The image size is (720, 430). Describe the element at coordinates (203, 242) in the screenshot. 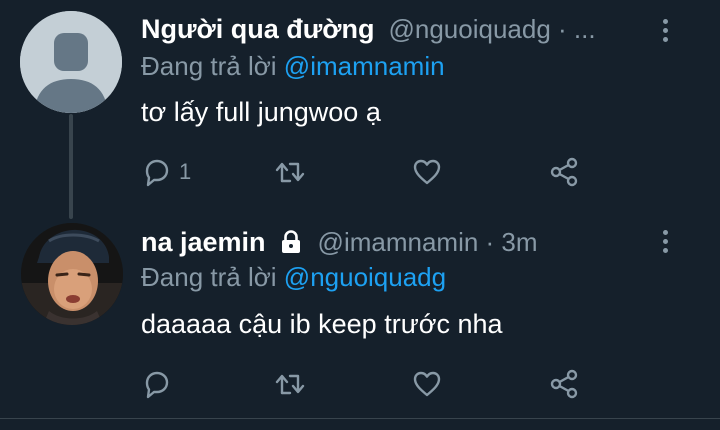

I see `display-name: na jaemin` at that location.